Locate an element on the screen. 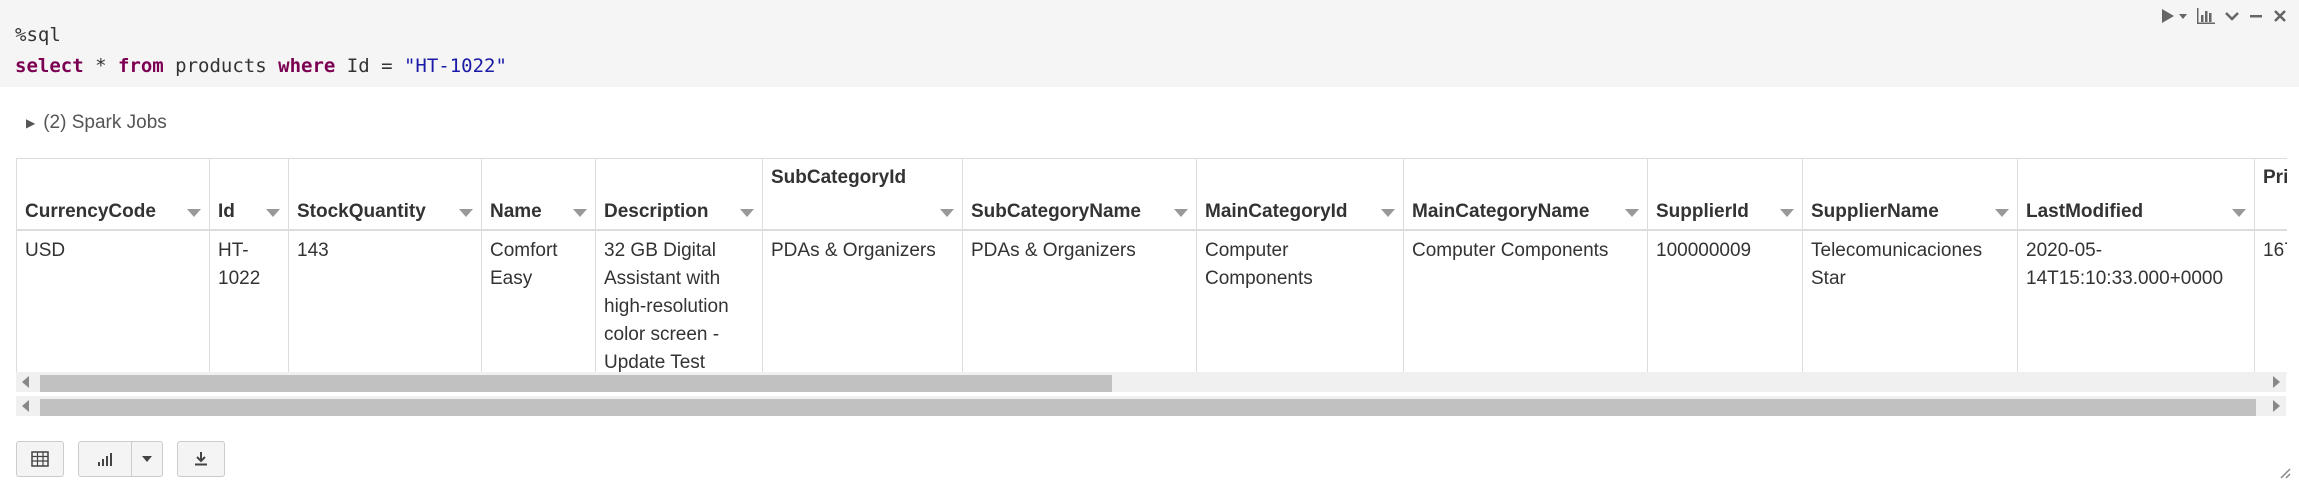 Image resolution: width=2299 pixels, height=487 pixels. table-cell: Comfort Easy is located at coordinates (538, 301).